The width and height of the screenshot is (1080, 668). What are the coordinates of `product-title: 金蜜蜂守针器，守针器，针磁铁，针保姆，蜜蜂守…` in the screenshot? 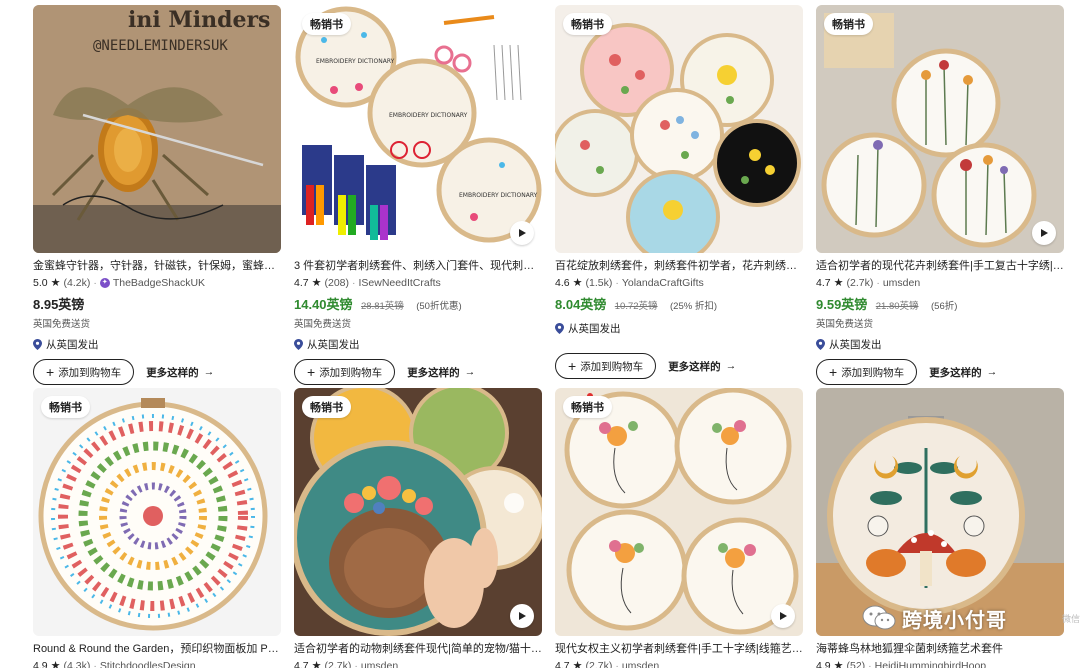 It's located at (157, 266).